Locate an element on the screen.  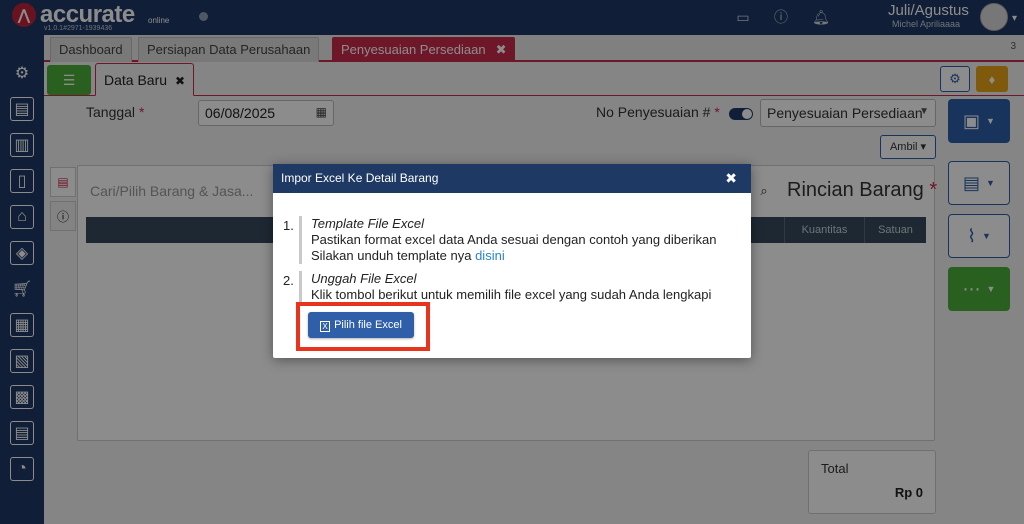
dialog-title: Impor Excel Ke Detail Barang is located at coordinates (360, 178).